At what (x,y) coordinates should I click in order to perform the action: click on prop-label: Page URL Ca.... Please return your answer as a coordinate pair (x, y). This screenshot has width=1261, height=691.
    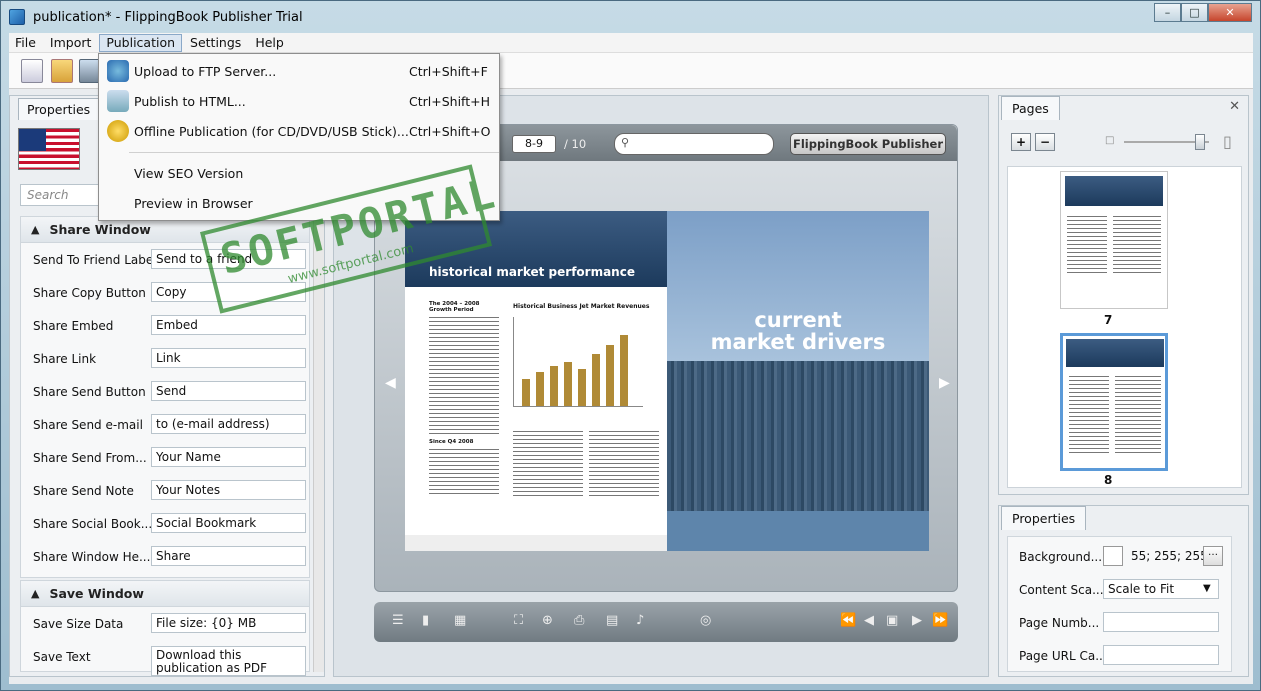
    Looking at the image, I should click on (1063, 656).